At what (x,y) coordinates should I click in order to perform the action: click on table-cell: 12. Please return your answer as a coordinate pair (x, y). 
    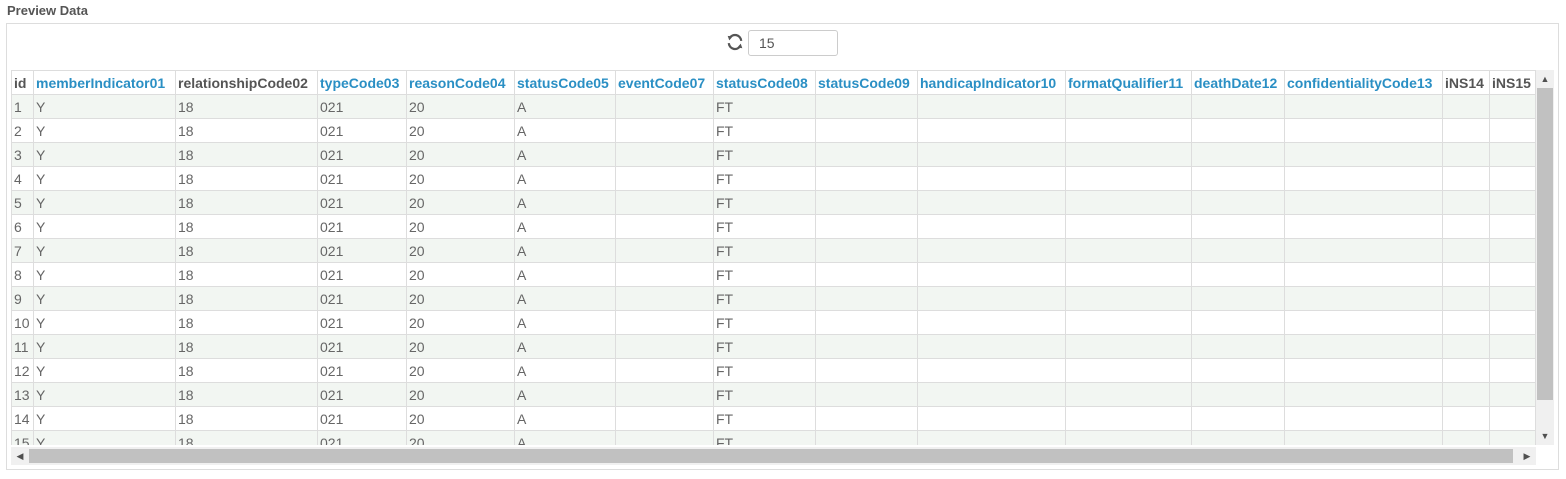
    Looking at the image, I should click on (22, 370).